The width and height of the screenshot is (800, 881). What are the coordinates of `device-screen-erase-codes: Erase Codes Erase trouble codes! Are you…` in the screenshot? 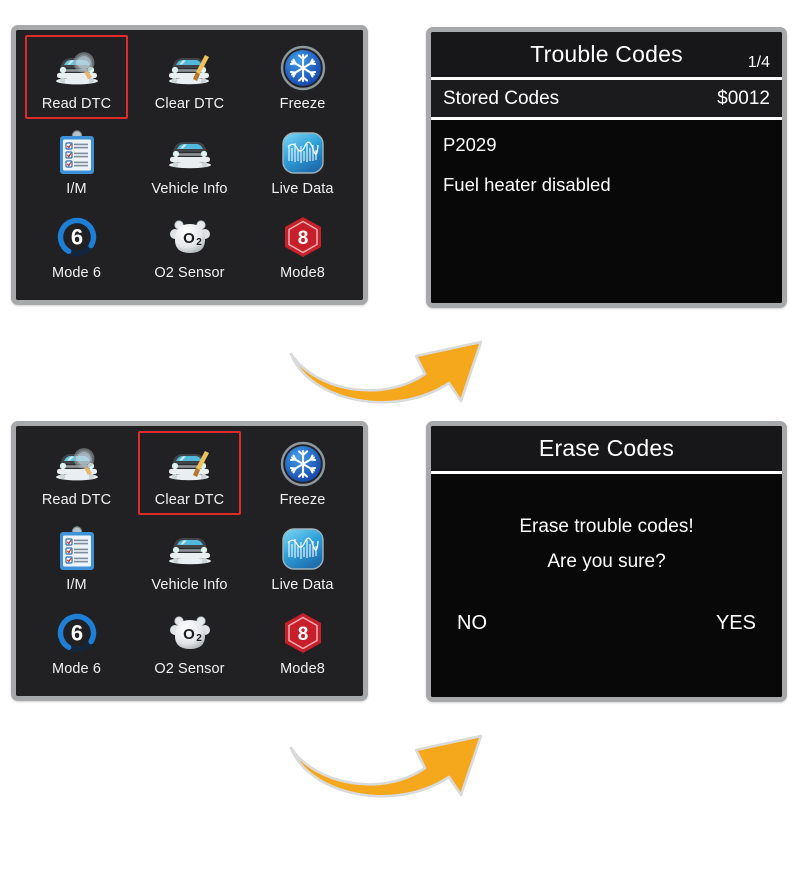 It's located at (606, 561).